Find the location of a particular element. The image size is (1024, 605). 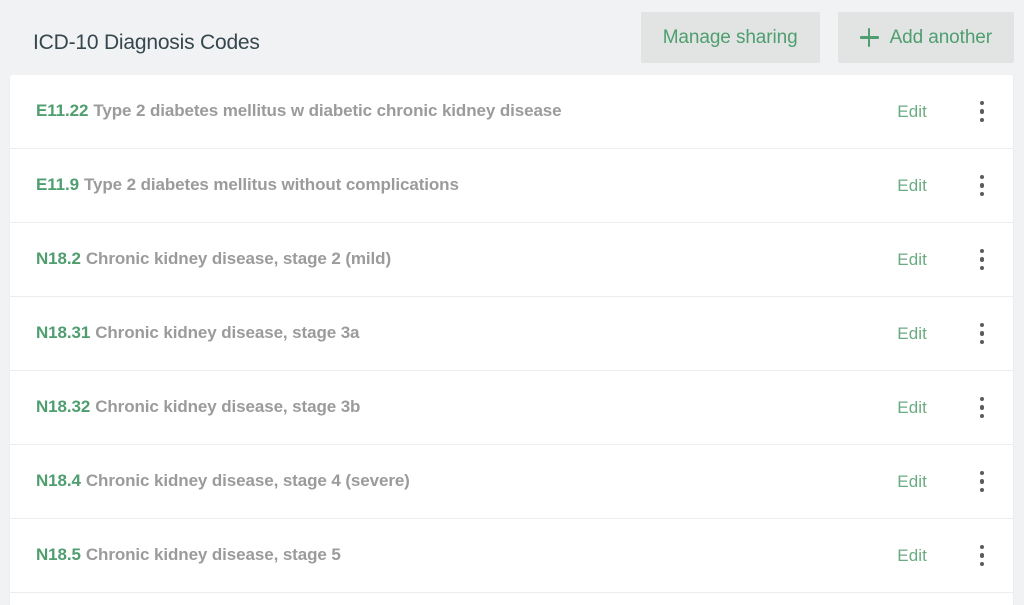

diagnosis-text: N18.31 Chronic kidney disease, stage 3a is located at coordinates (466, 333).